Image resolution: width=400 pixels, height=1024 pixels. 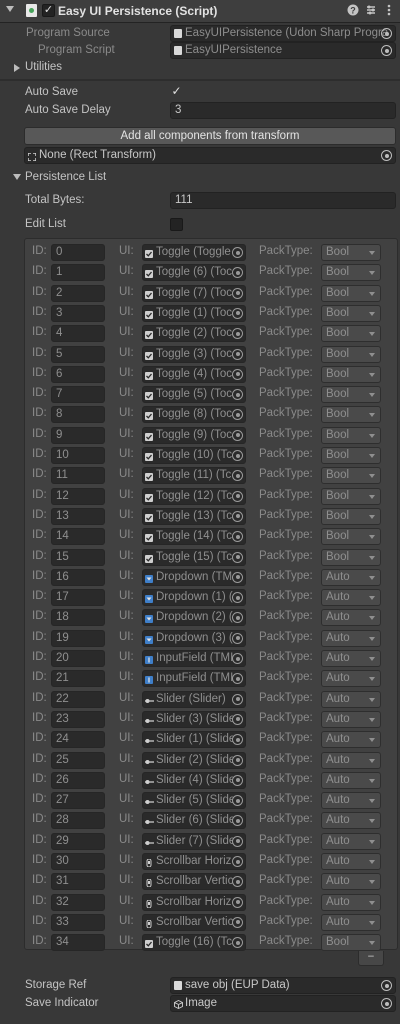 What do you see at coordinates (194, 476) in the screenshot?
I see `ui-object-field: Toggle (11) (Tc` at bounding box center [194, 476].